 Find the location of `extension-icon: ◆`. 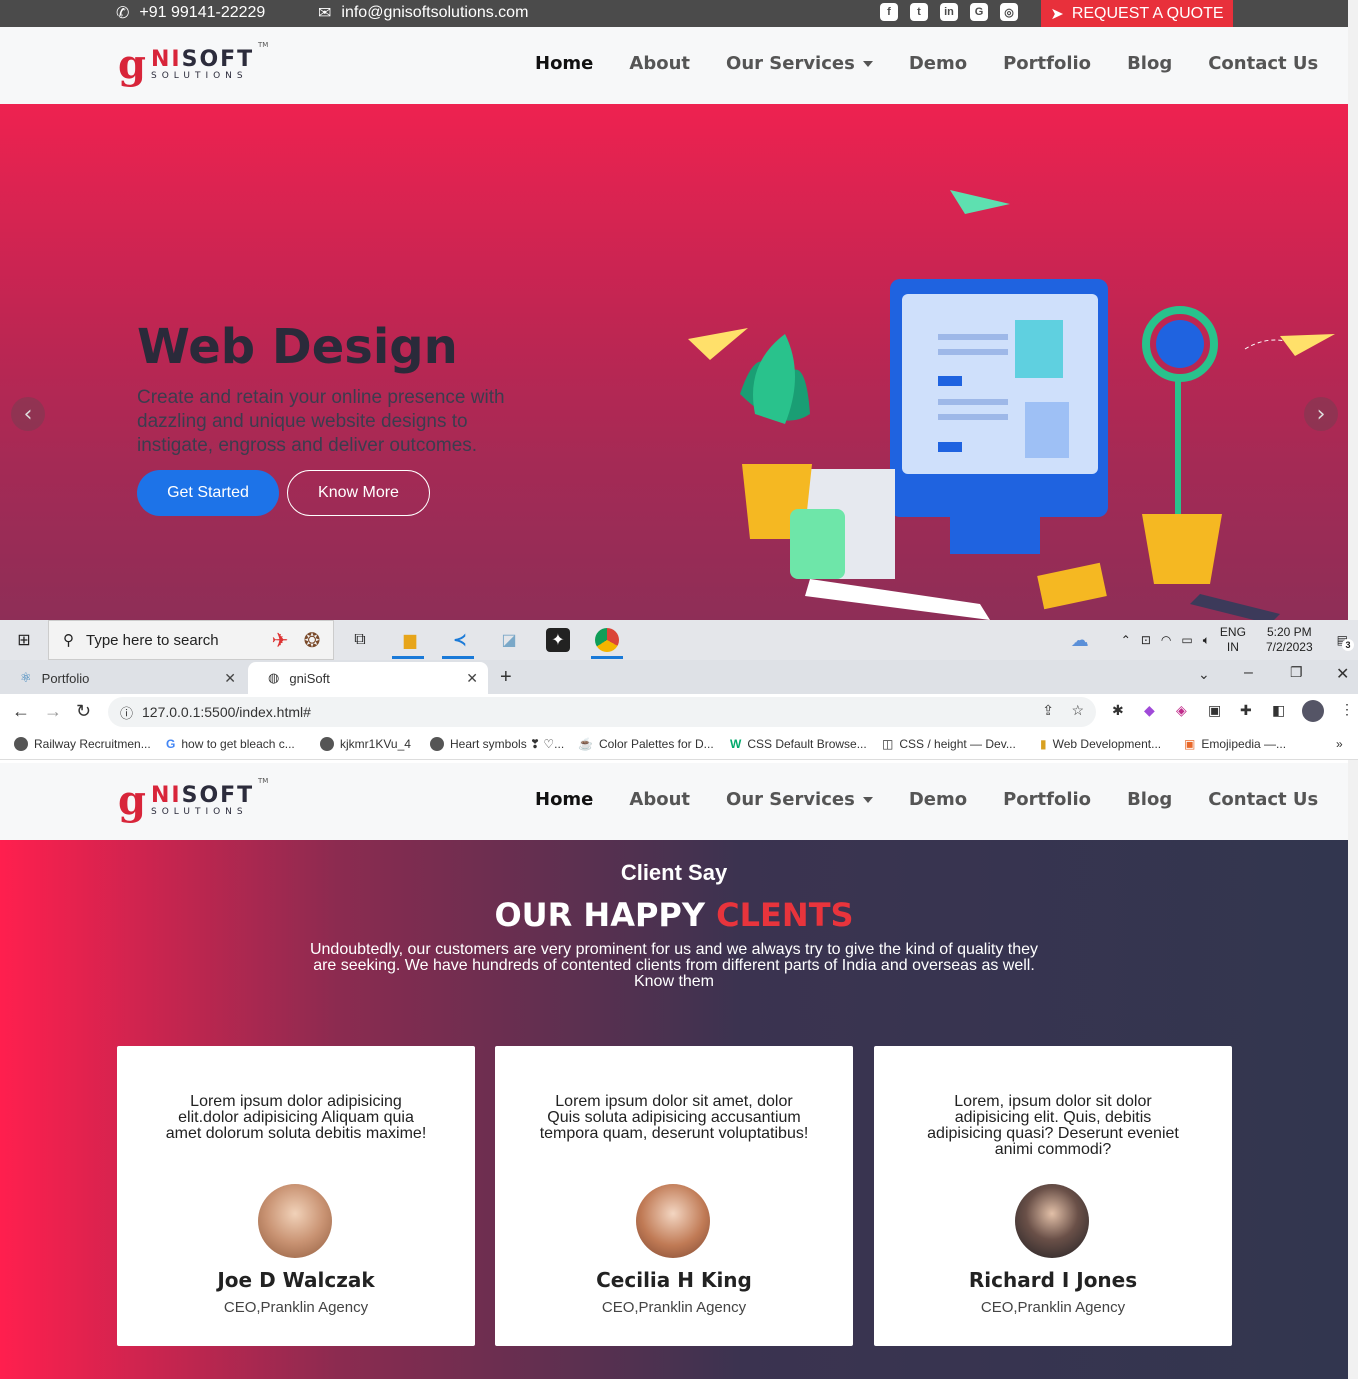

extension-icon: ◆ is located at coordinates (1149, 710).